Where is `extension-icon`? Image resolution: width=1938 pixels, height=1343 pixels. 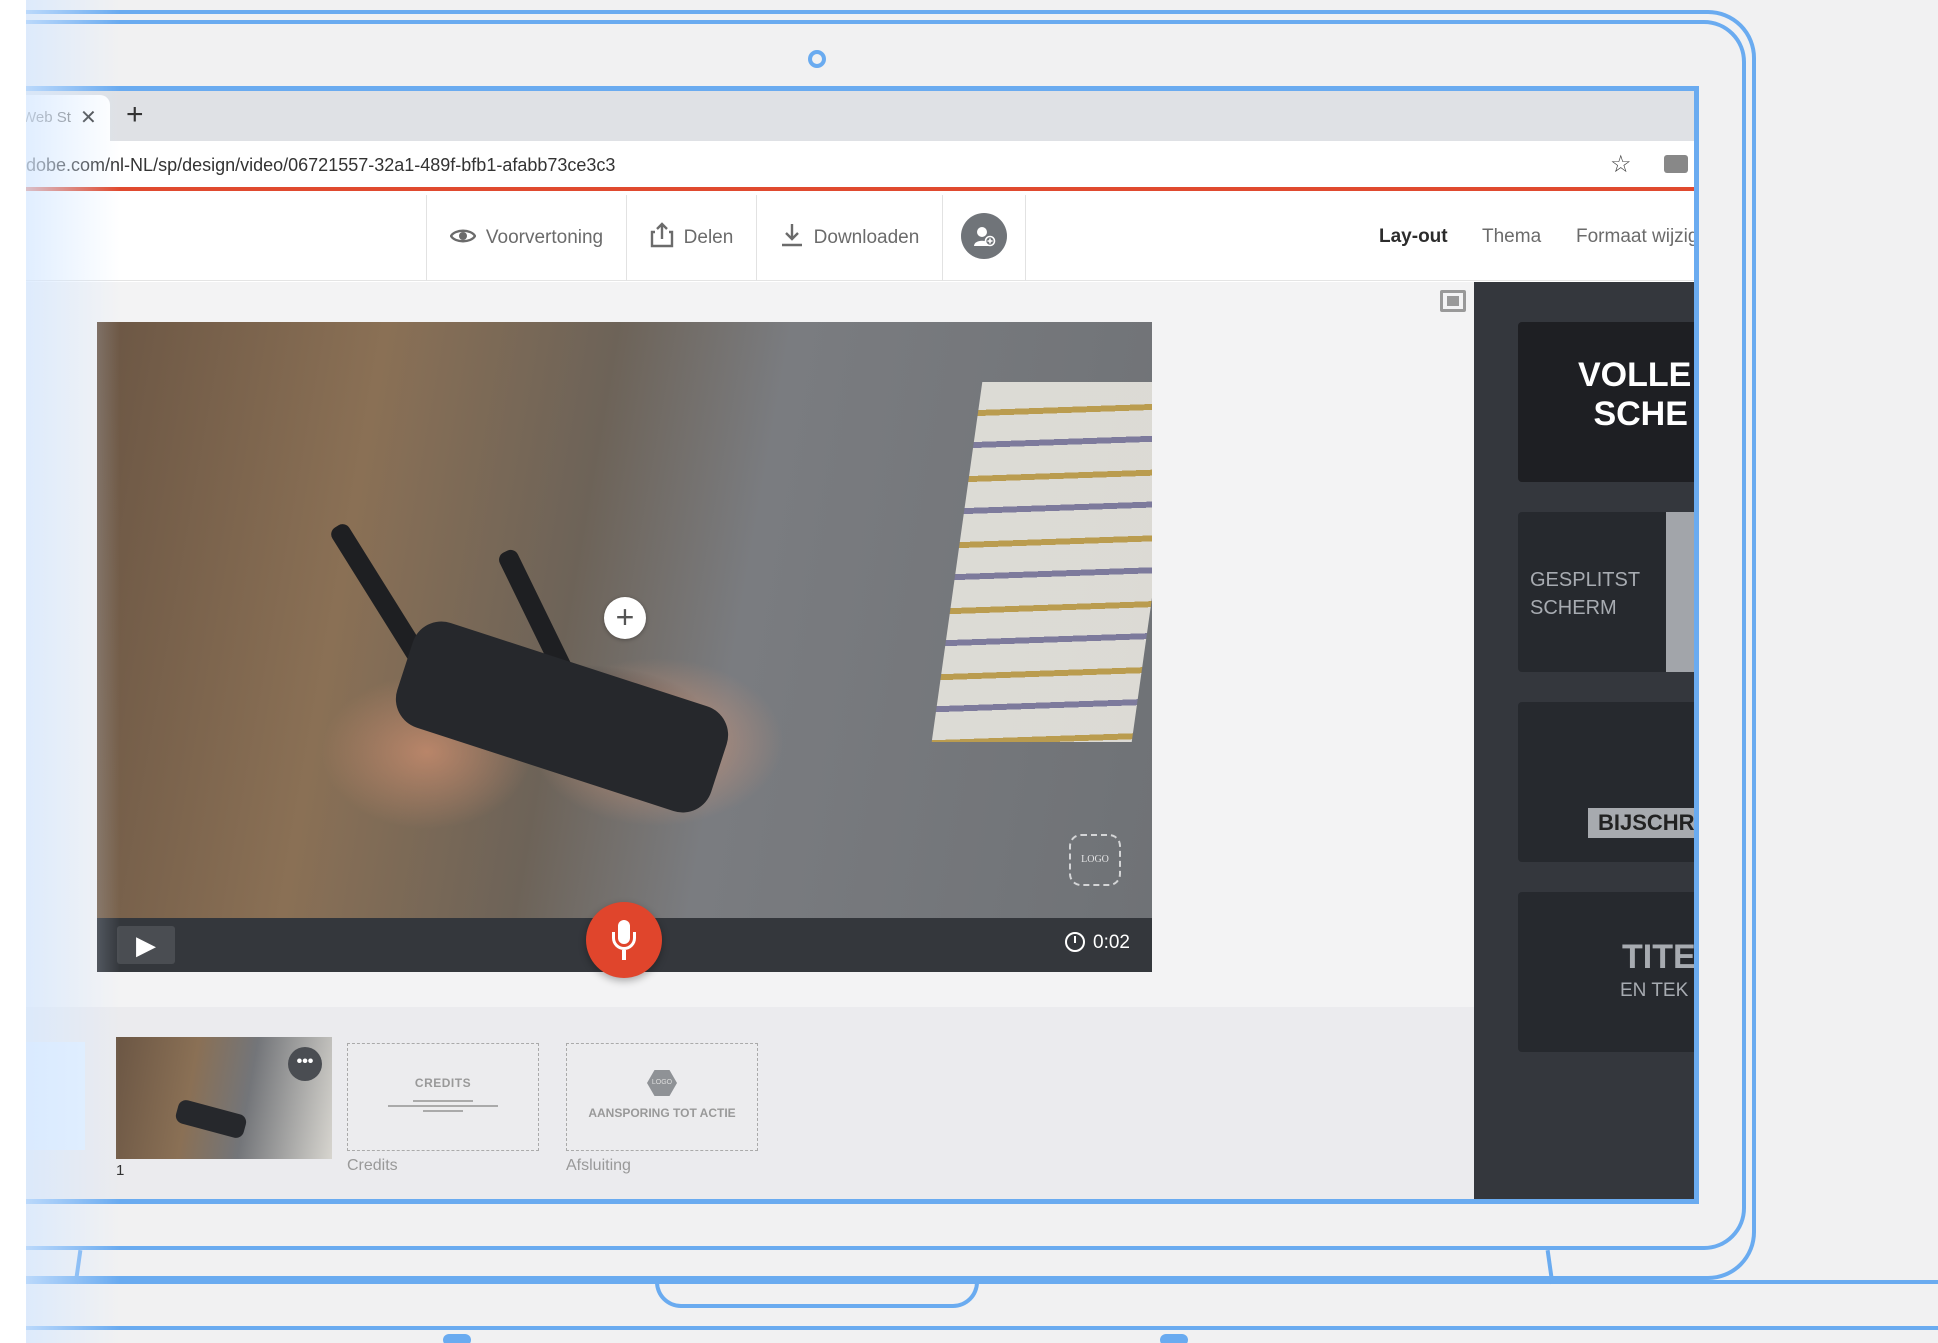
extension-icon is located at coordinates (1676, 164).